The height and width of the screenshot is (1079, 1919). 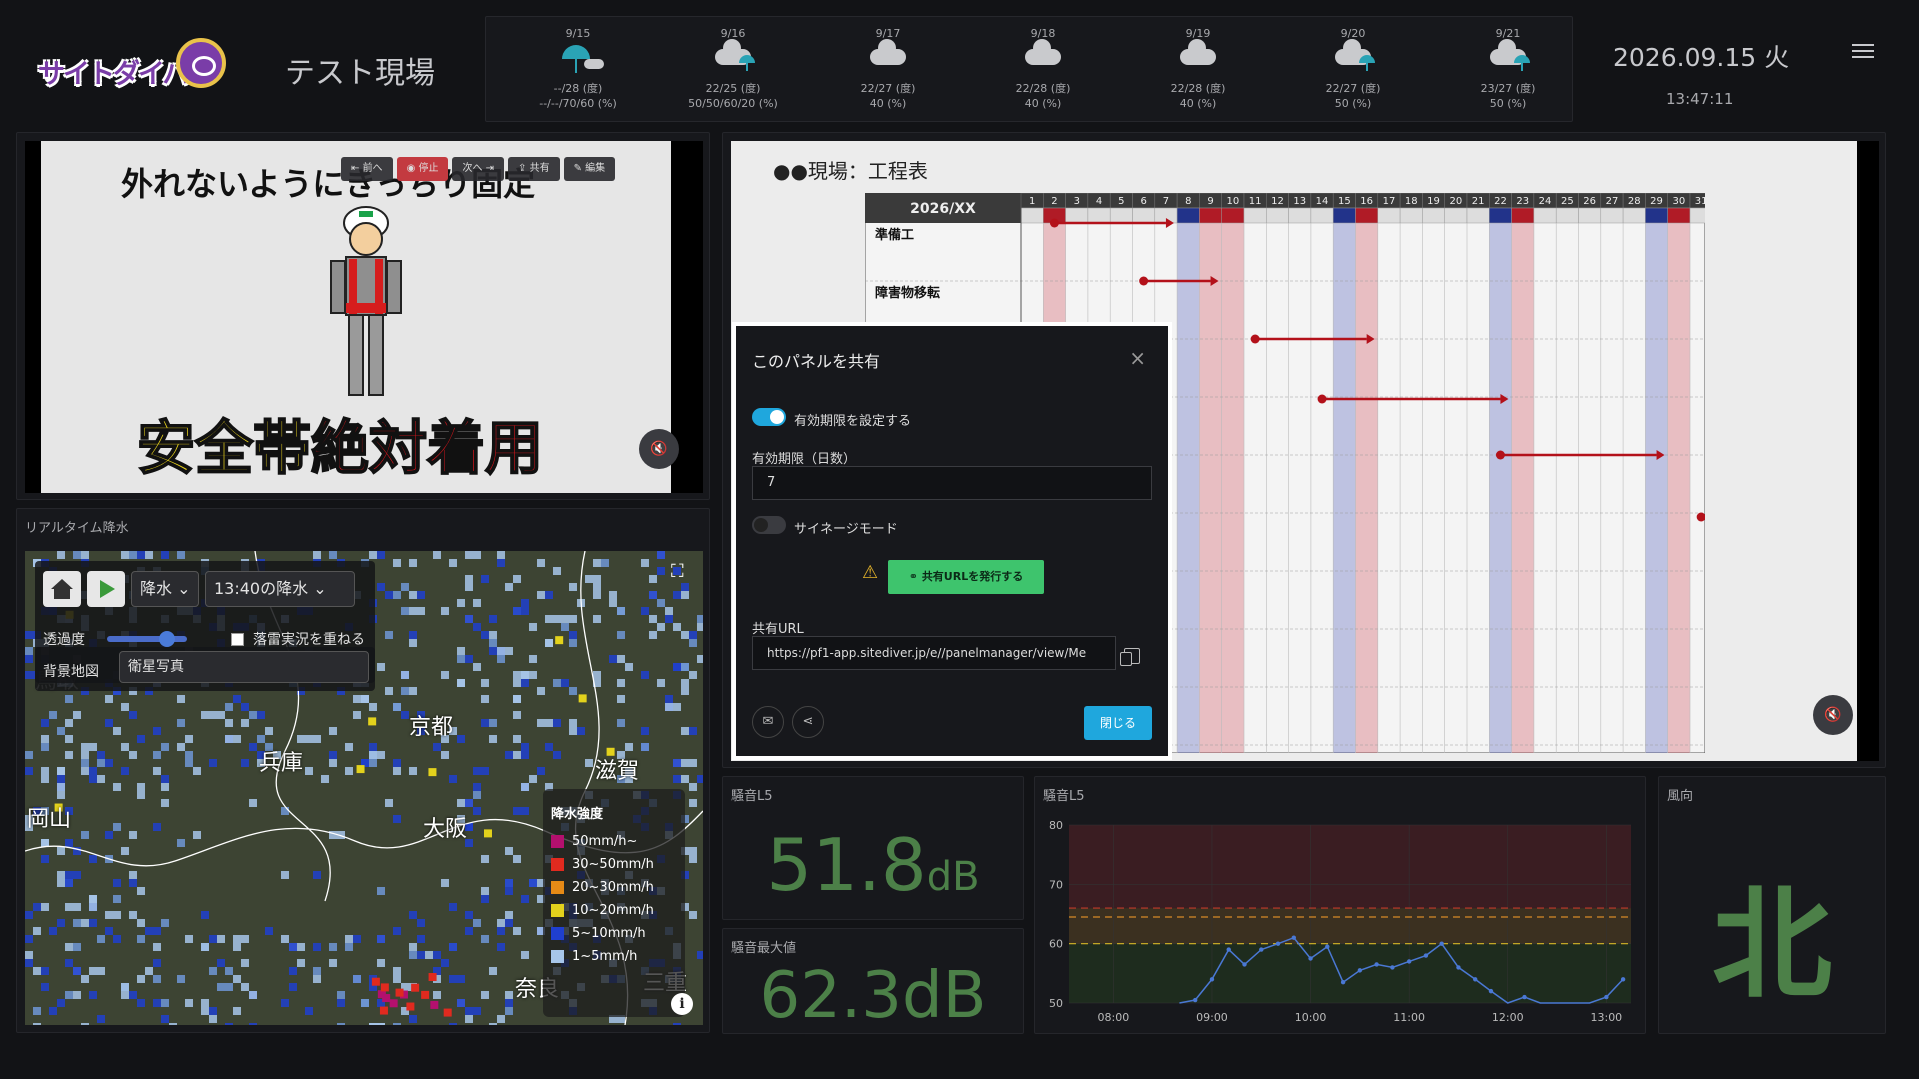 What do you see at coordinates (1700, 201) in the screenshot?
I see `gantt-day-label: 31` at bounding box center [1700, 201].